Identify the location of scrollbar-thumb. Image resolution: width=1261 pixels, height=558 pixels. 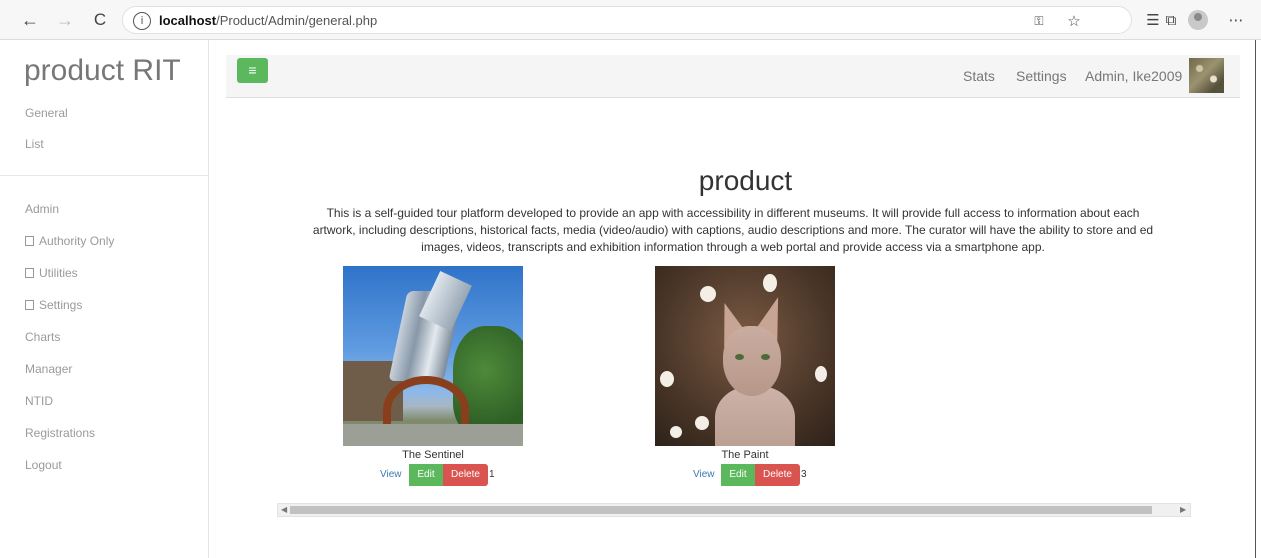
(721, 510).